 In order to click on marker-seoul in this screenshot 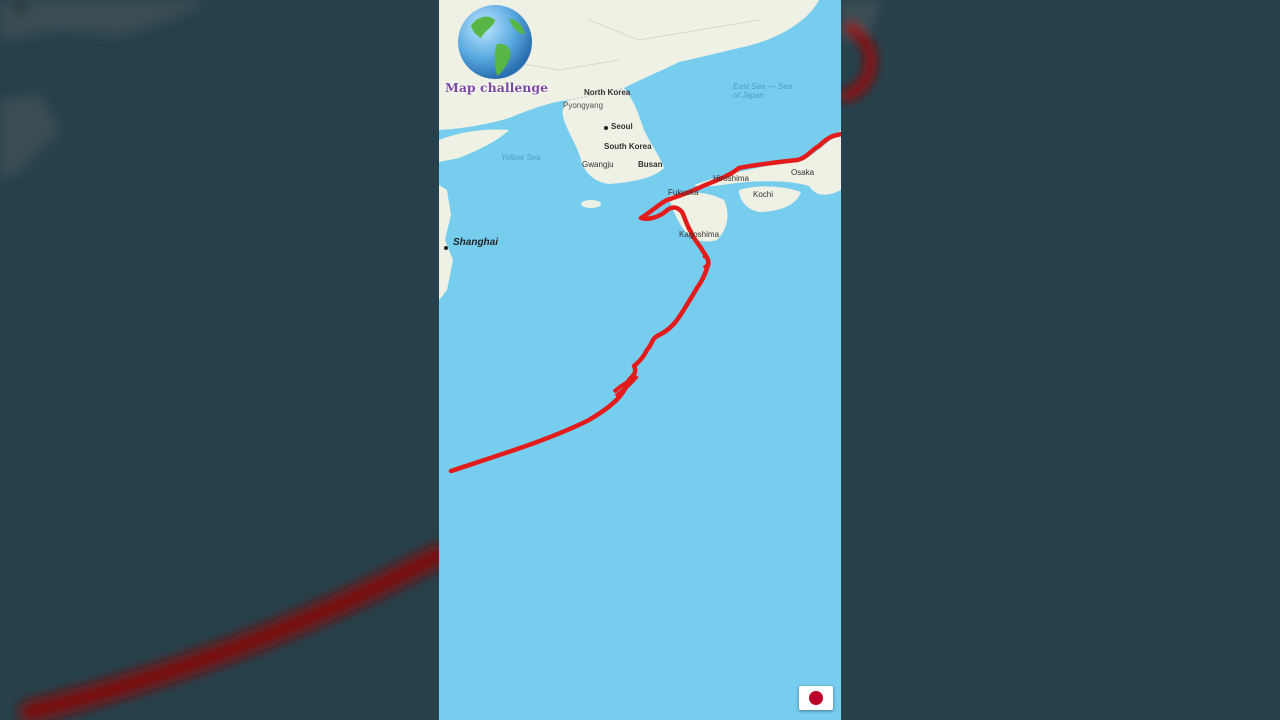, I will do `click(606, 128)`.